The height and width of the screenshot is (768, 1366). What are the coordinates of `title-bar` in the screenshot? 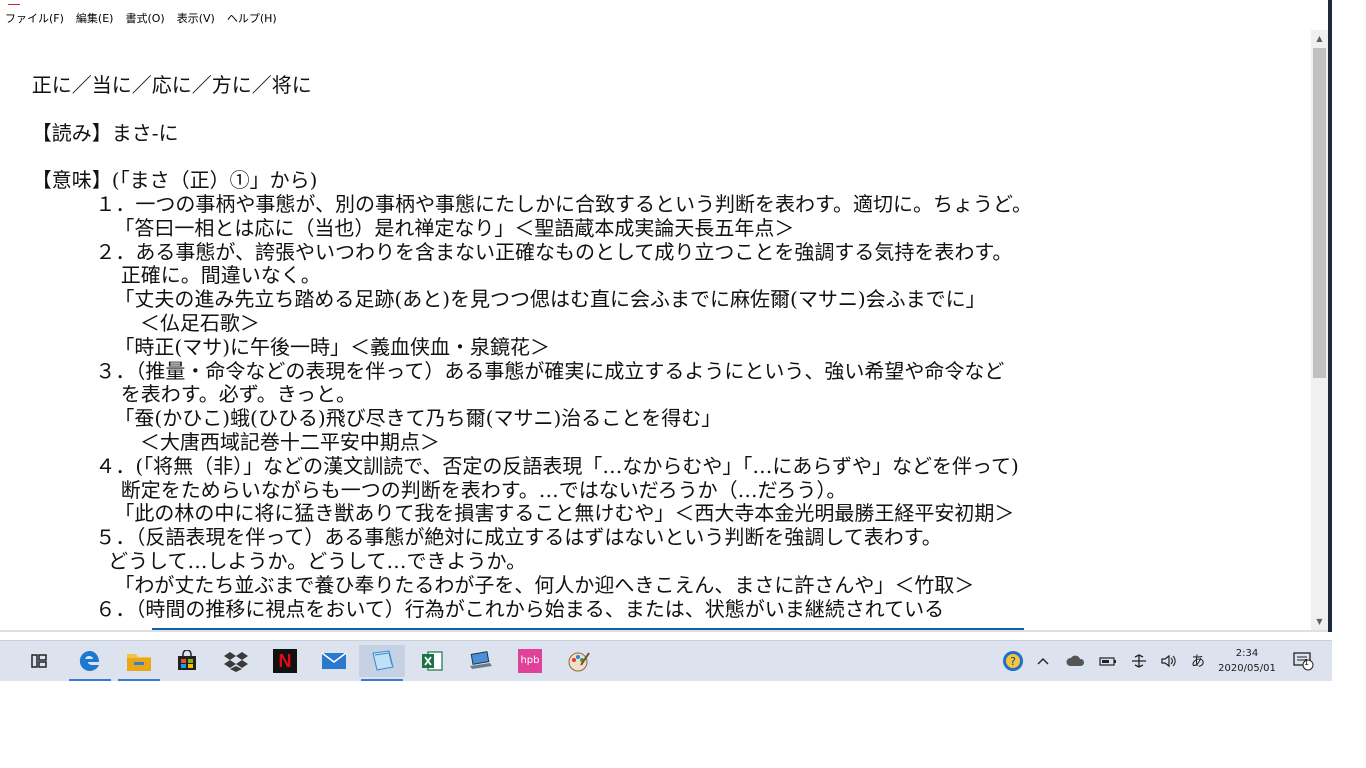 It's located at (664, 4).